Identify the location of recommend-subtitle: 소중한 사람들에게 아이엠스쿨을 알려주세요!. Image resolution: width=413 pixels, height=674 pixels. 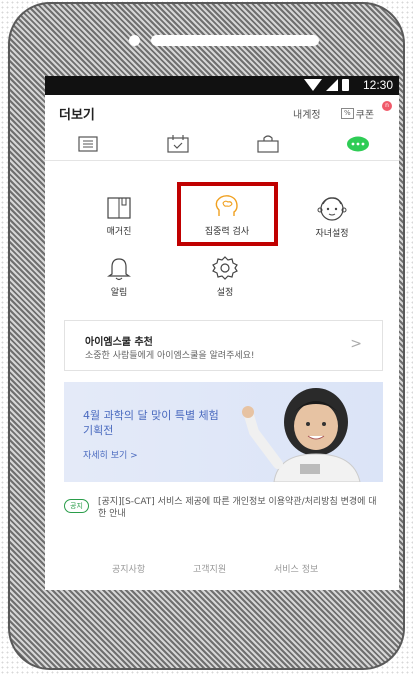
(170, 356).